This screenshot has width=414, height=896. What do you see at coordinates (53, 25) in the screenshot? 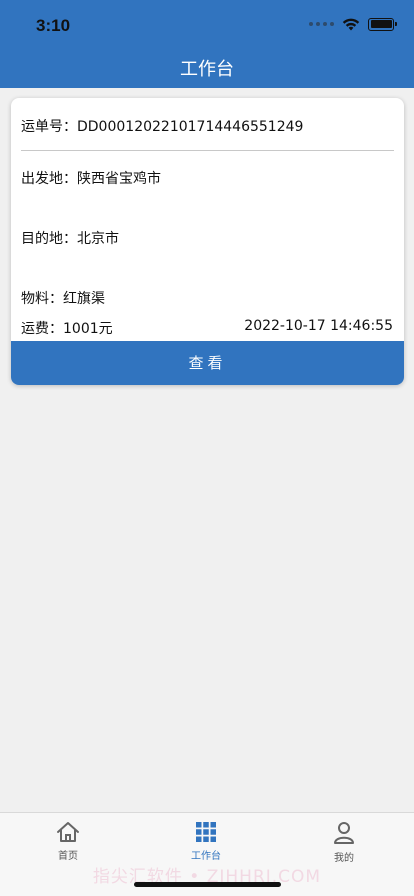
I see `status-time: 3:10` at bounding box center [53, 25].